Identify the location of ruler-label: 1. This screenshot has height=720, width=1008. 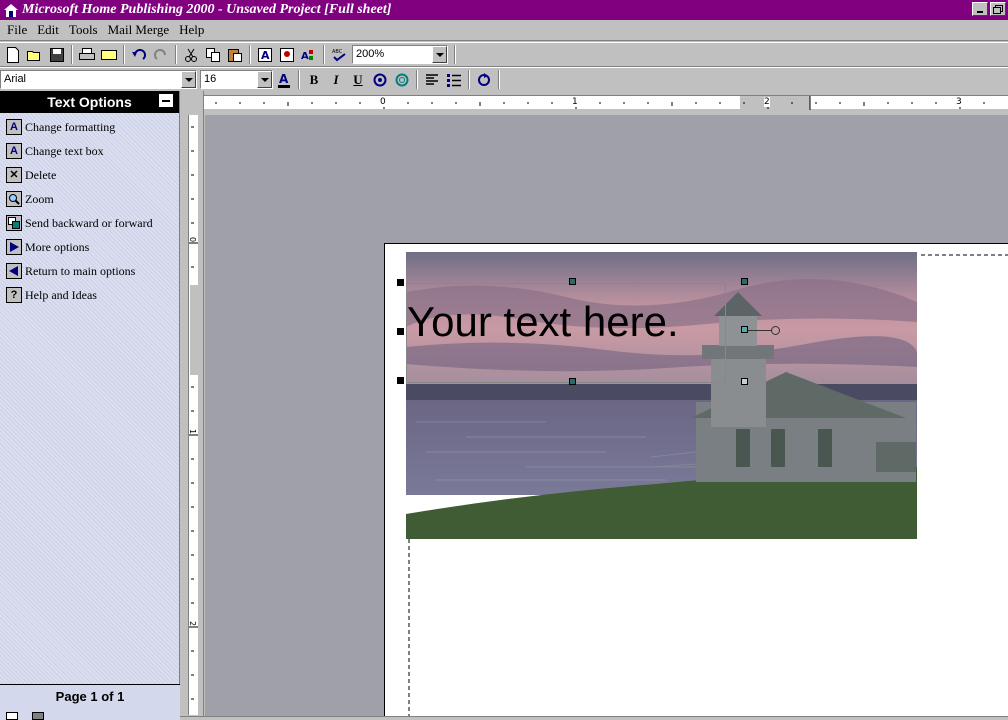
(575, 102).